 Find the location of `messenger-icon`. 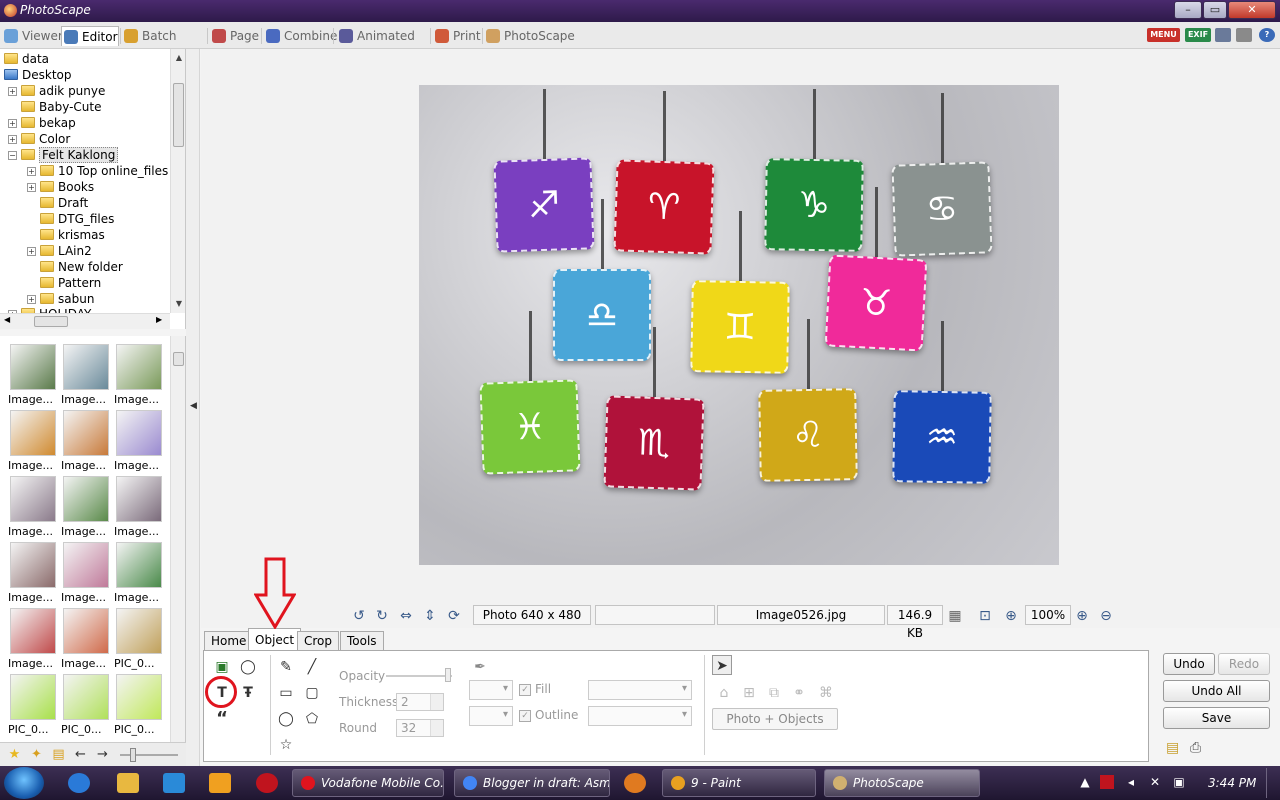

messenger-icon is located at coordinates (174, 783).